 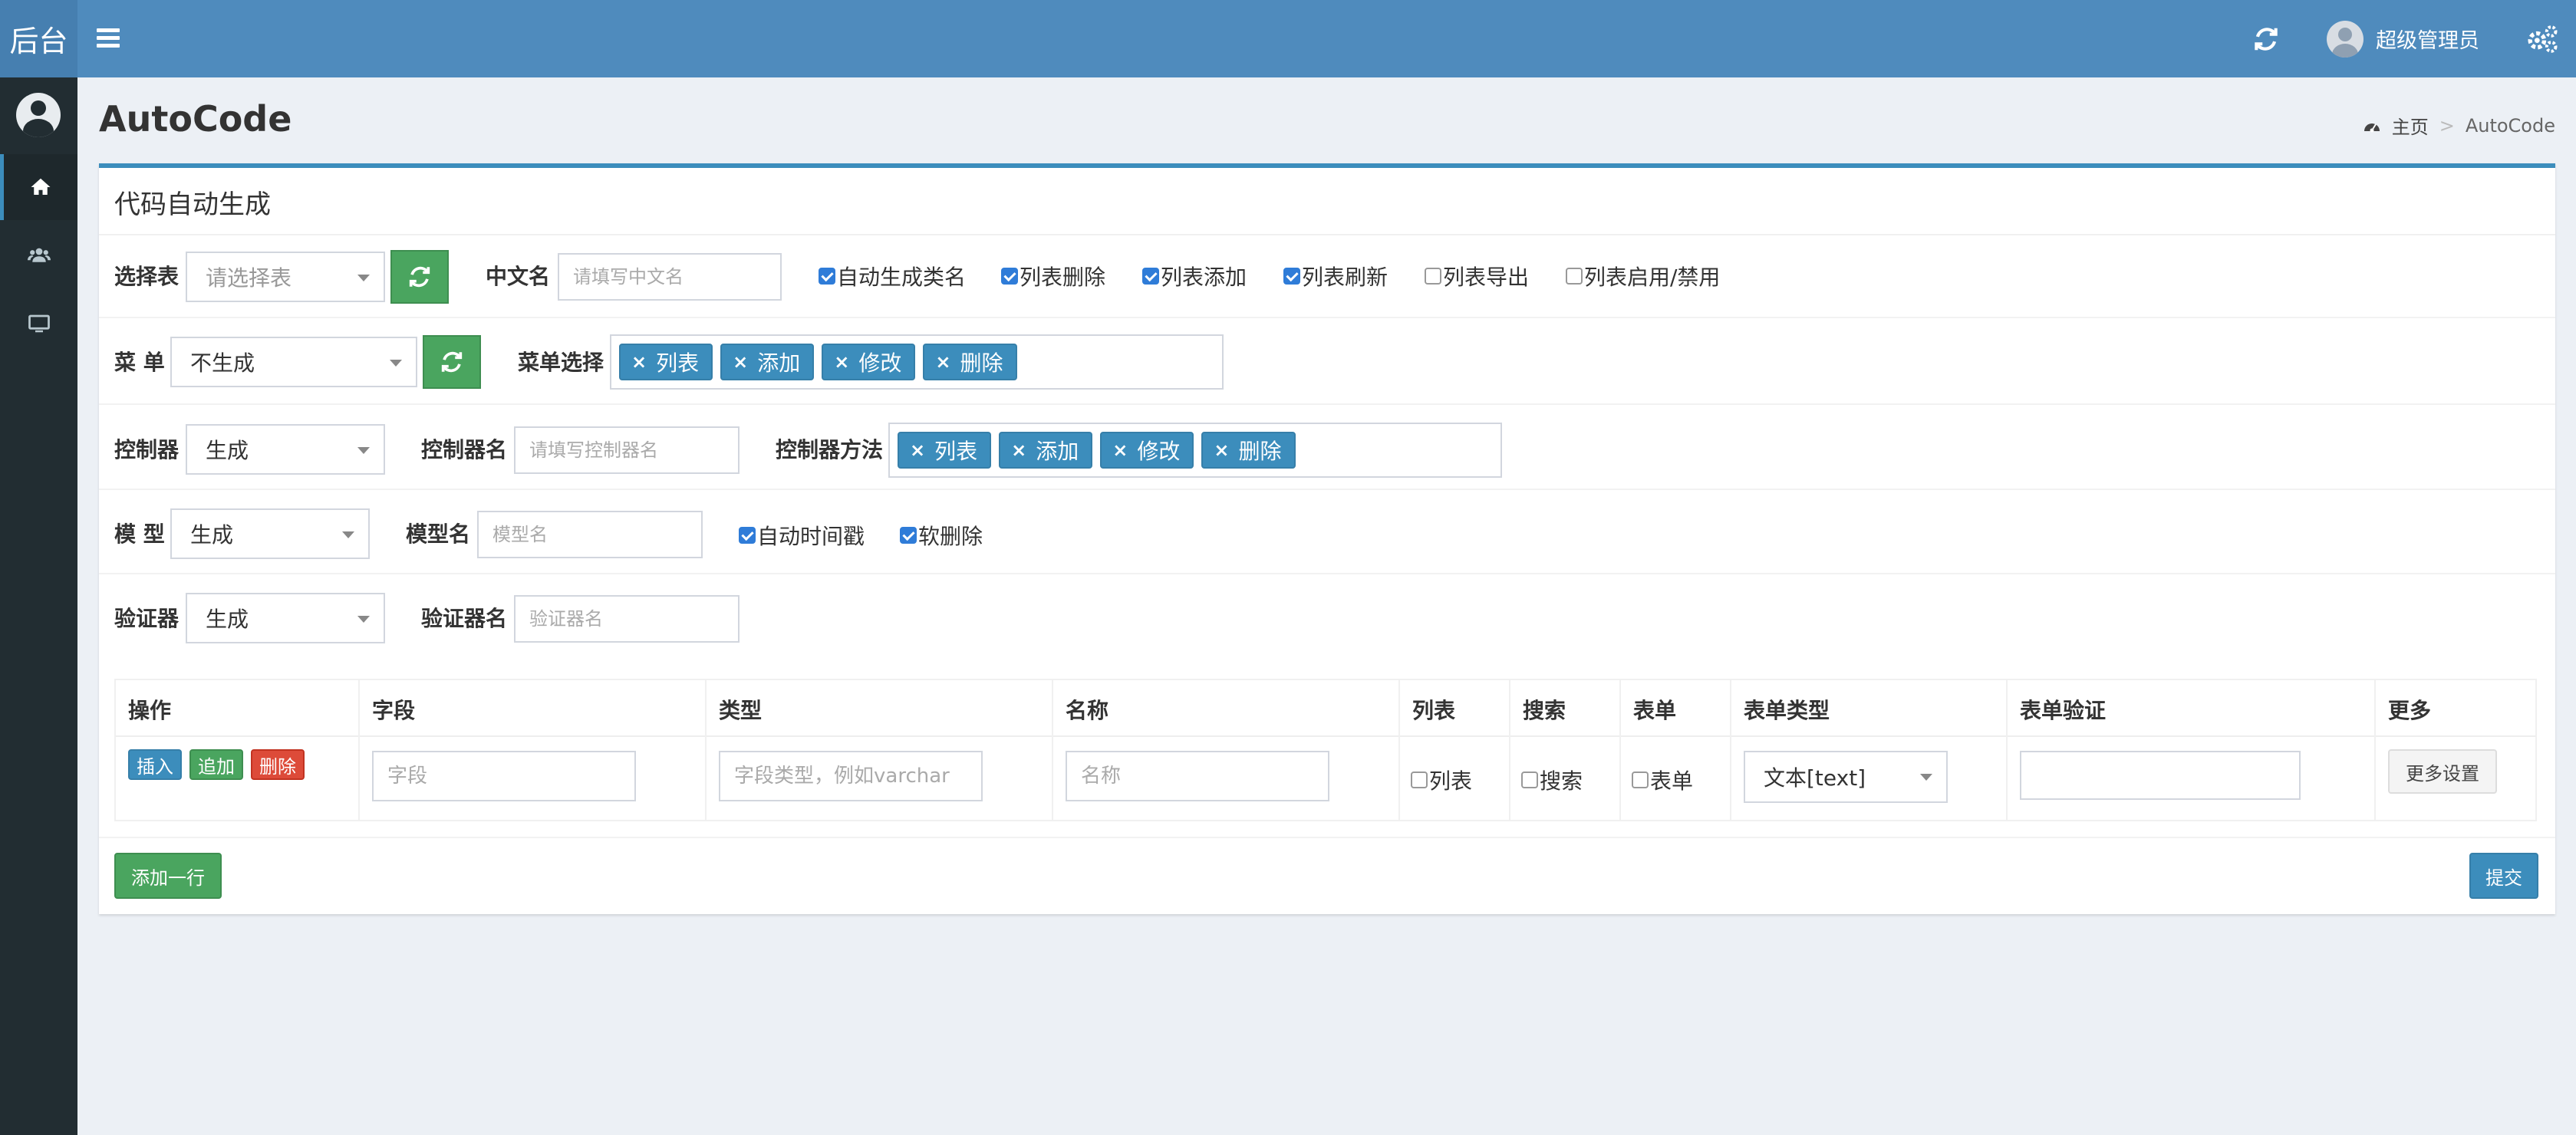 What do you see at coordinates (1477, 276) in the screenshot?
I see `option-list-export: 列表导出` at bounding box center [1477, 276].